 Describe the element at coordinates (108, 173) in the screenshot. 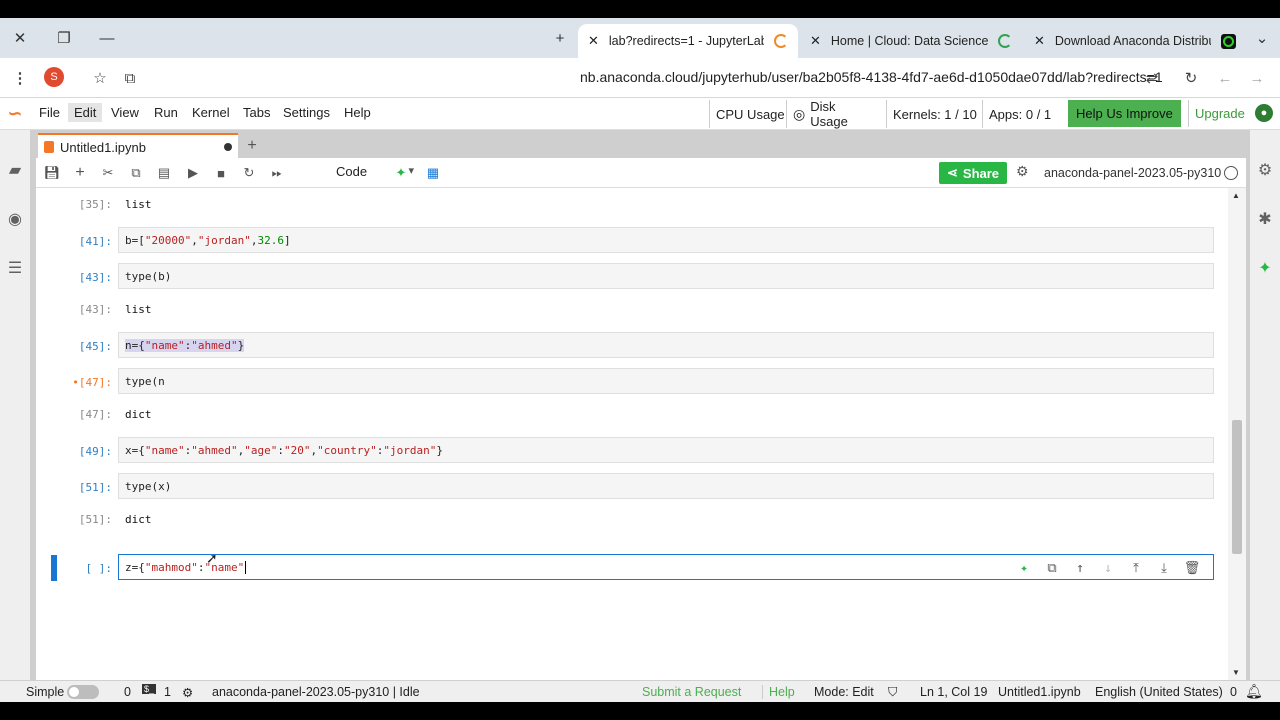

I see `cut-icon: ✂` at that location.